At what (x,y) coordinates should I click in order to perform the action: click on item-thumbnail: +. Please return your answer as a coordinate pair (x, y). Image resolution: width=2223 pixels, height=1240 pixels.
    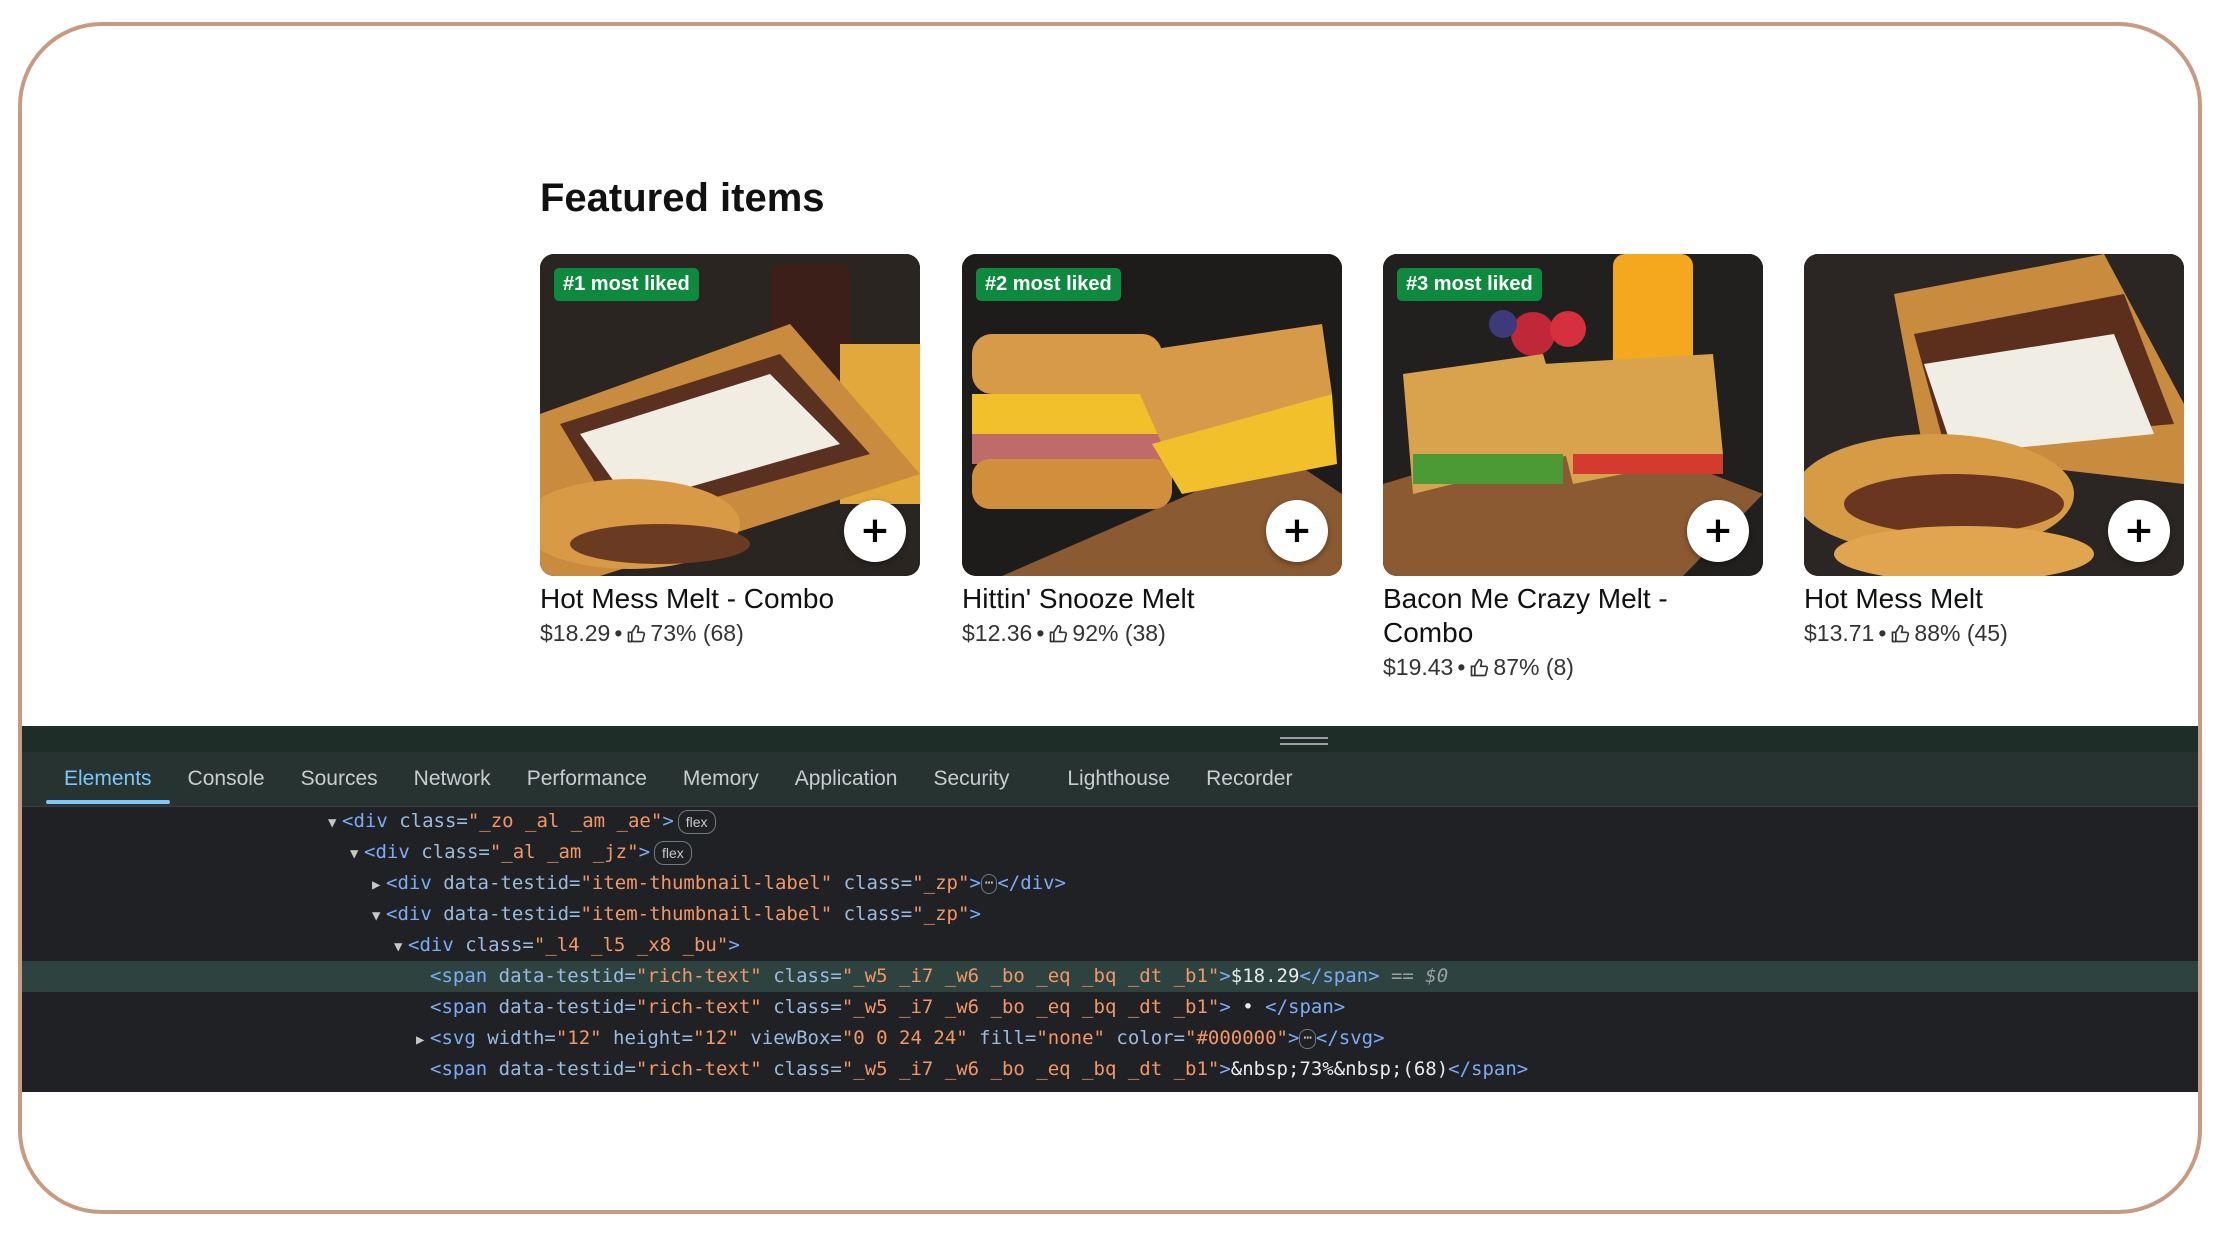
    Looking at the image, I should click on (1994, 415).